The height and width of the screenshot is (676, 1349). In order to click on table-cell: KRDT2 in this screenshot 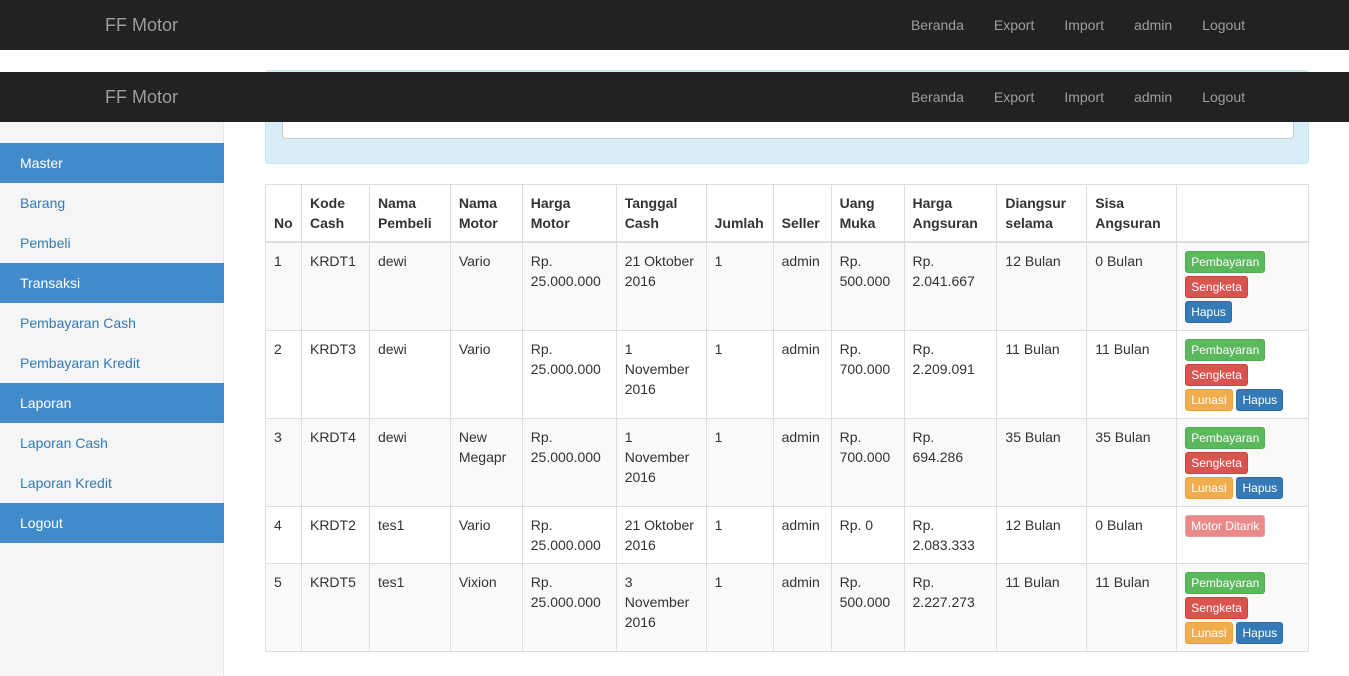, I will do `click(335, 535)`.